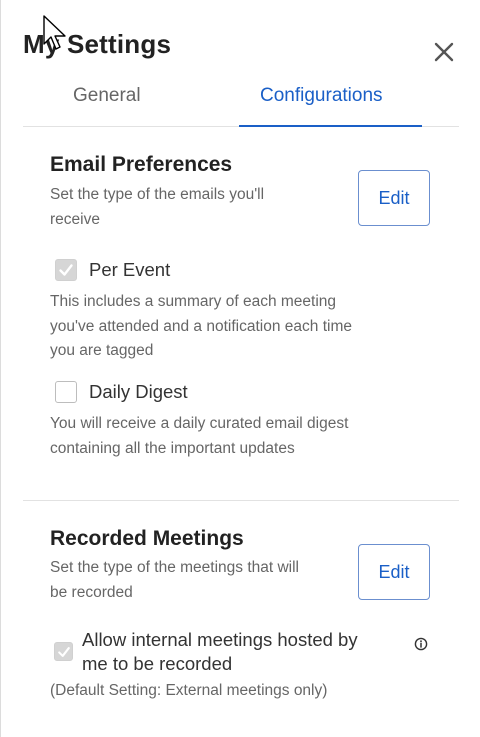  I want to click on tab-general: General, so click(107, 96).